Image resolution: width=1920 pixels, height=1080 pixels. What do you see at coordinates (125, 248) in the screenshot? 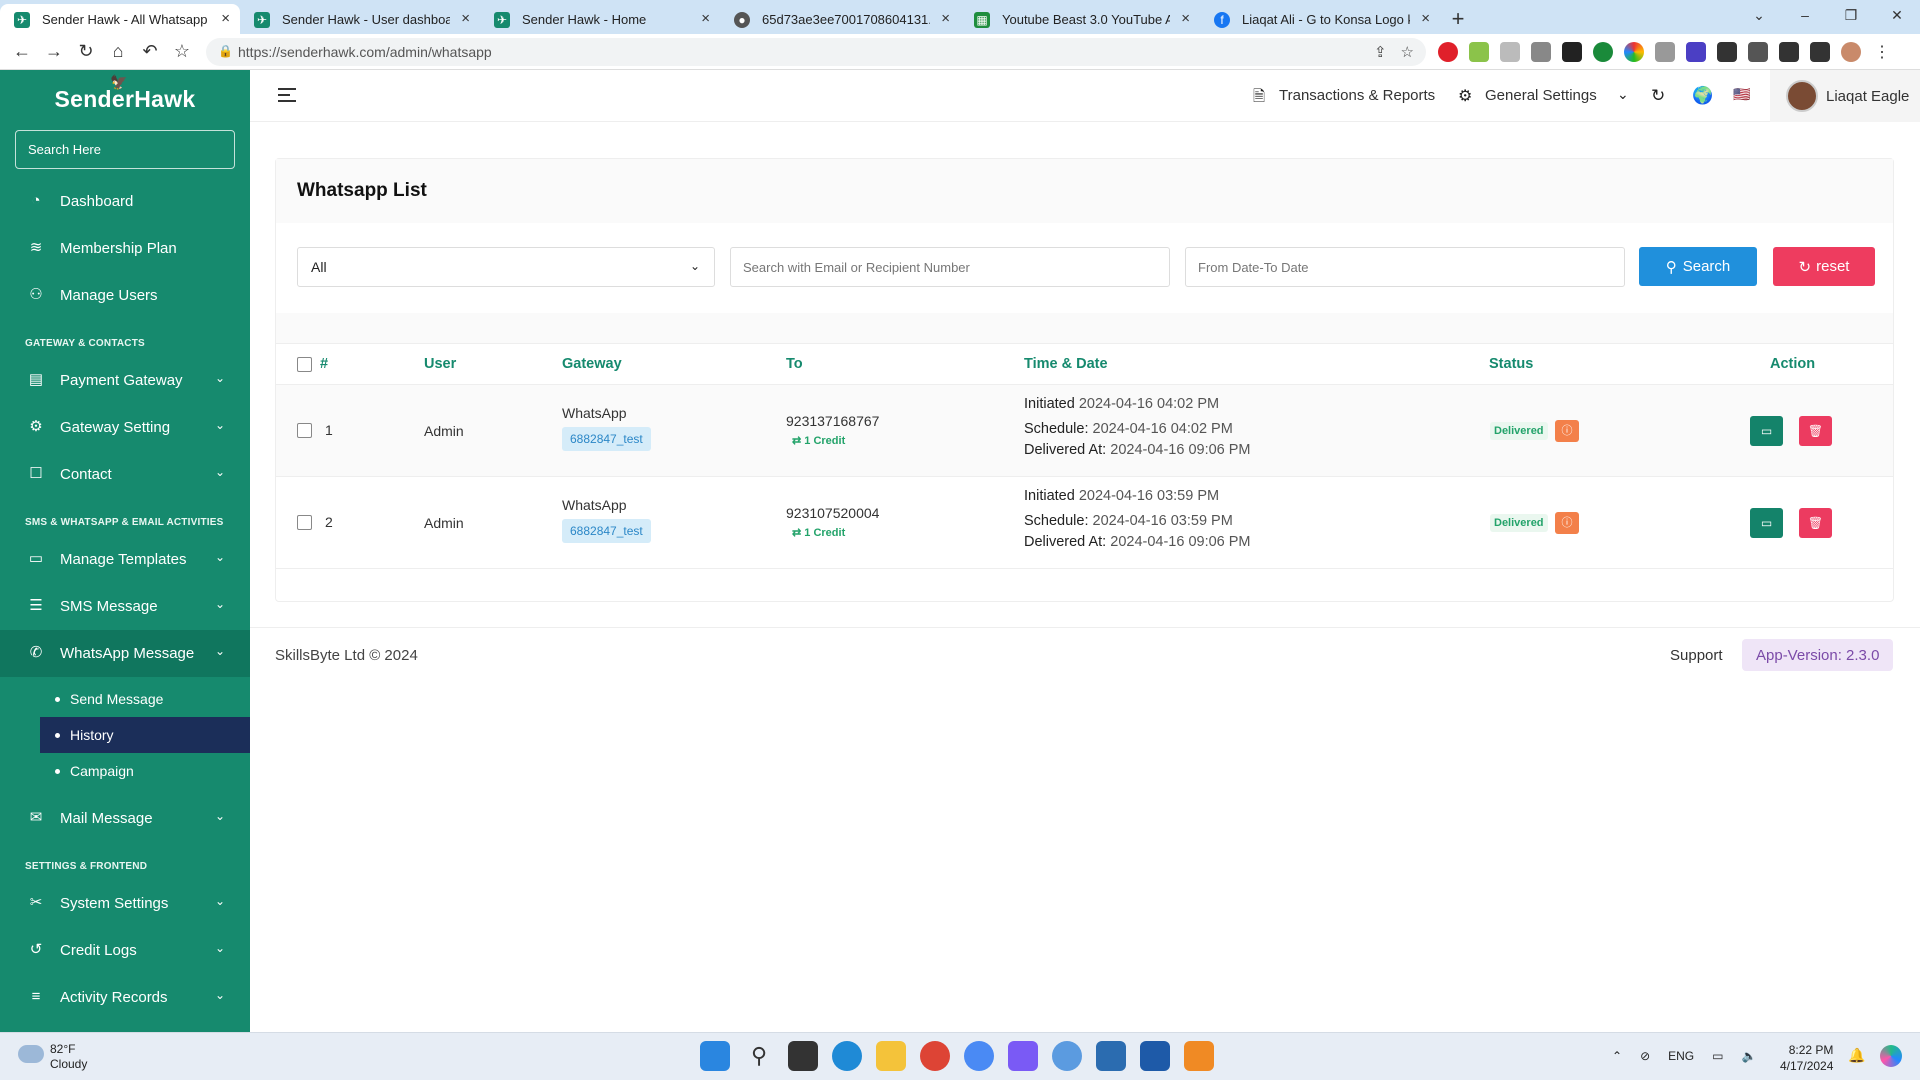
I see `sidebar-item-membership-plan: ≋ Membership Plan` at bounding box center [125, 248].